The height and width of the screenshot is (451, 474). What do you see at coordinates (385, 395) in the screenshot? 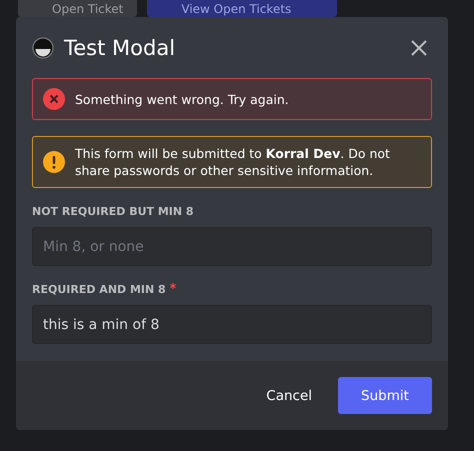
I see `submit-button: Submit` at bounding box center [385, 395].